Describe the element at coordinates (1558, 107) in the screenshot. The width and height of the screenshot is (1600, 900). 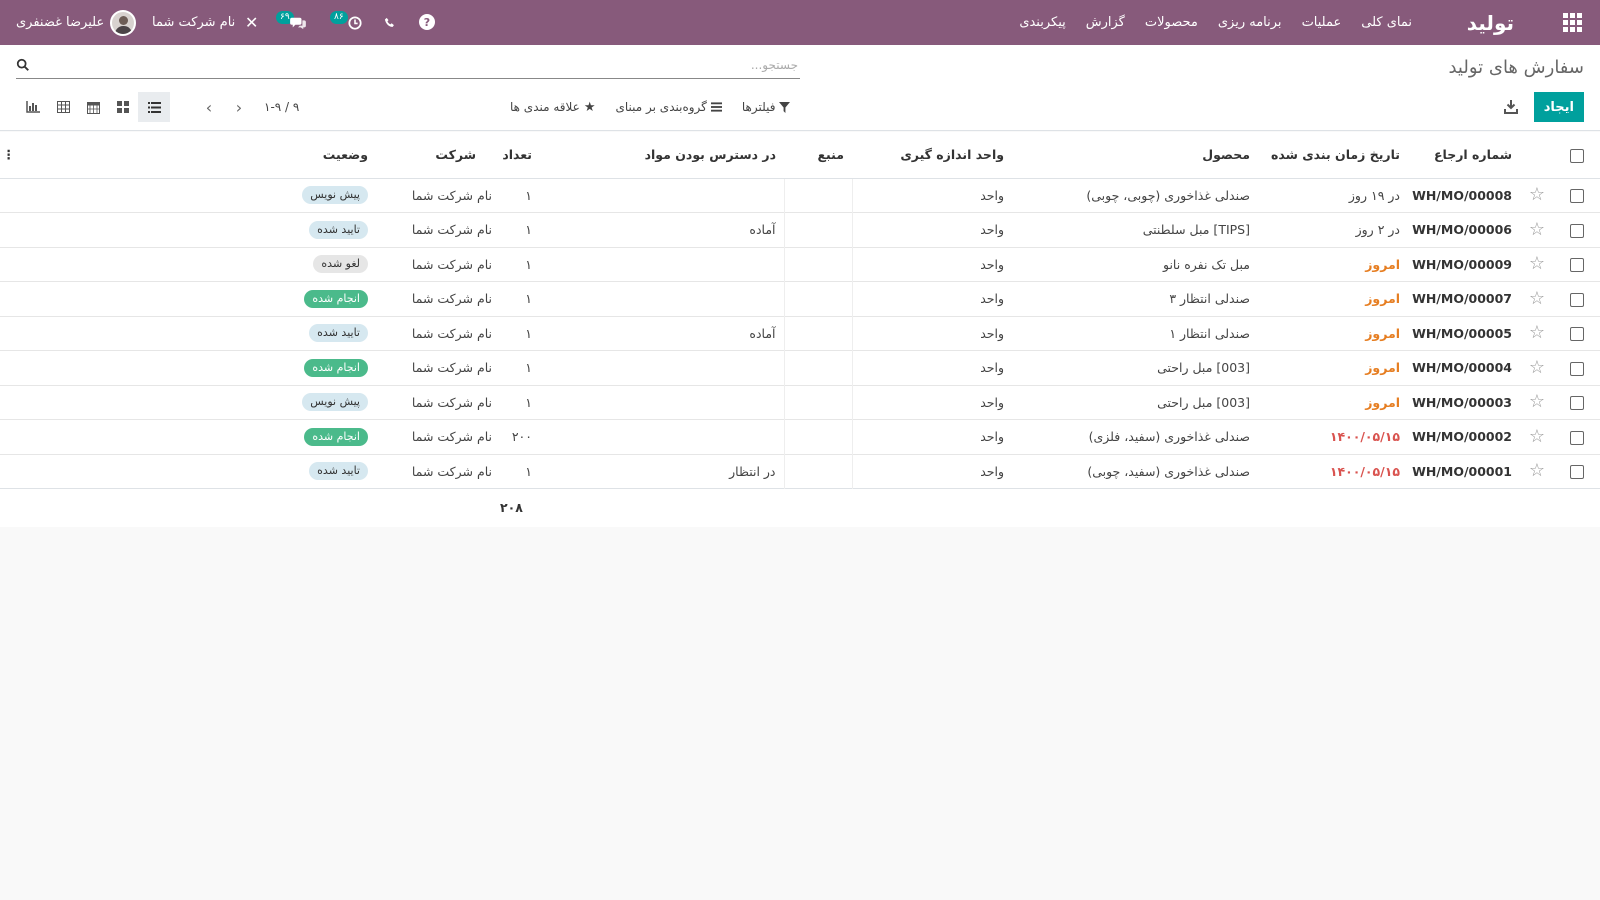
I see `create-button: ایجاد` at that location.